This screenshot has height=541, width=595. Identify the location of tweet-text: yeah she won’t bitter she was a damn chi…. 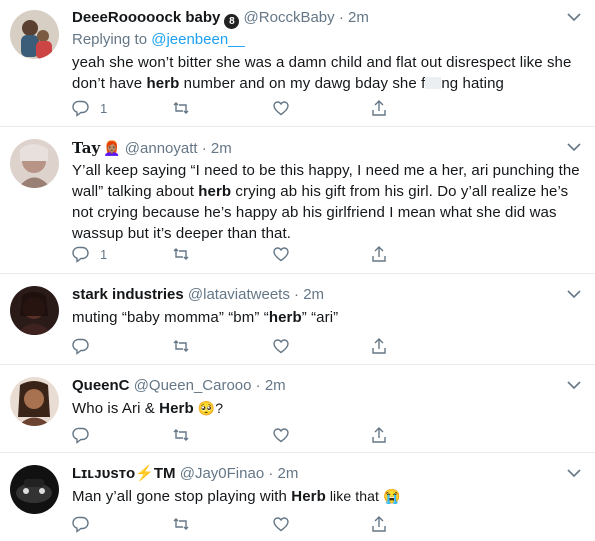
(327, 73).